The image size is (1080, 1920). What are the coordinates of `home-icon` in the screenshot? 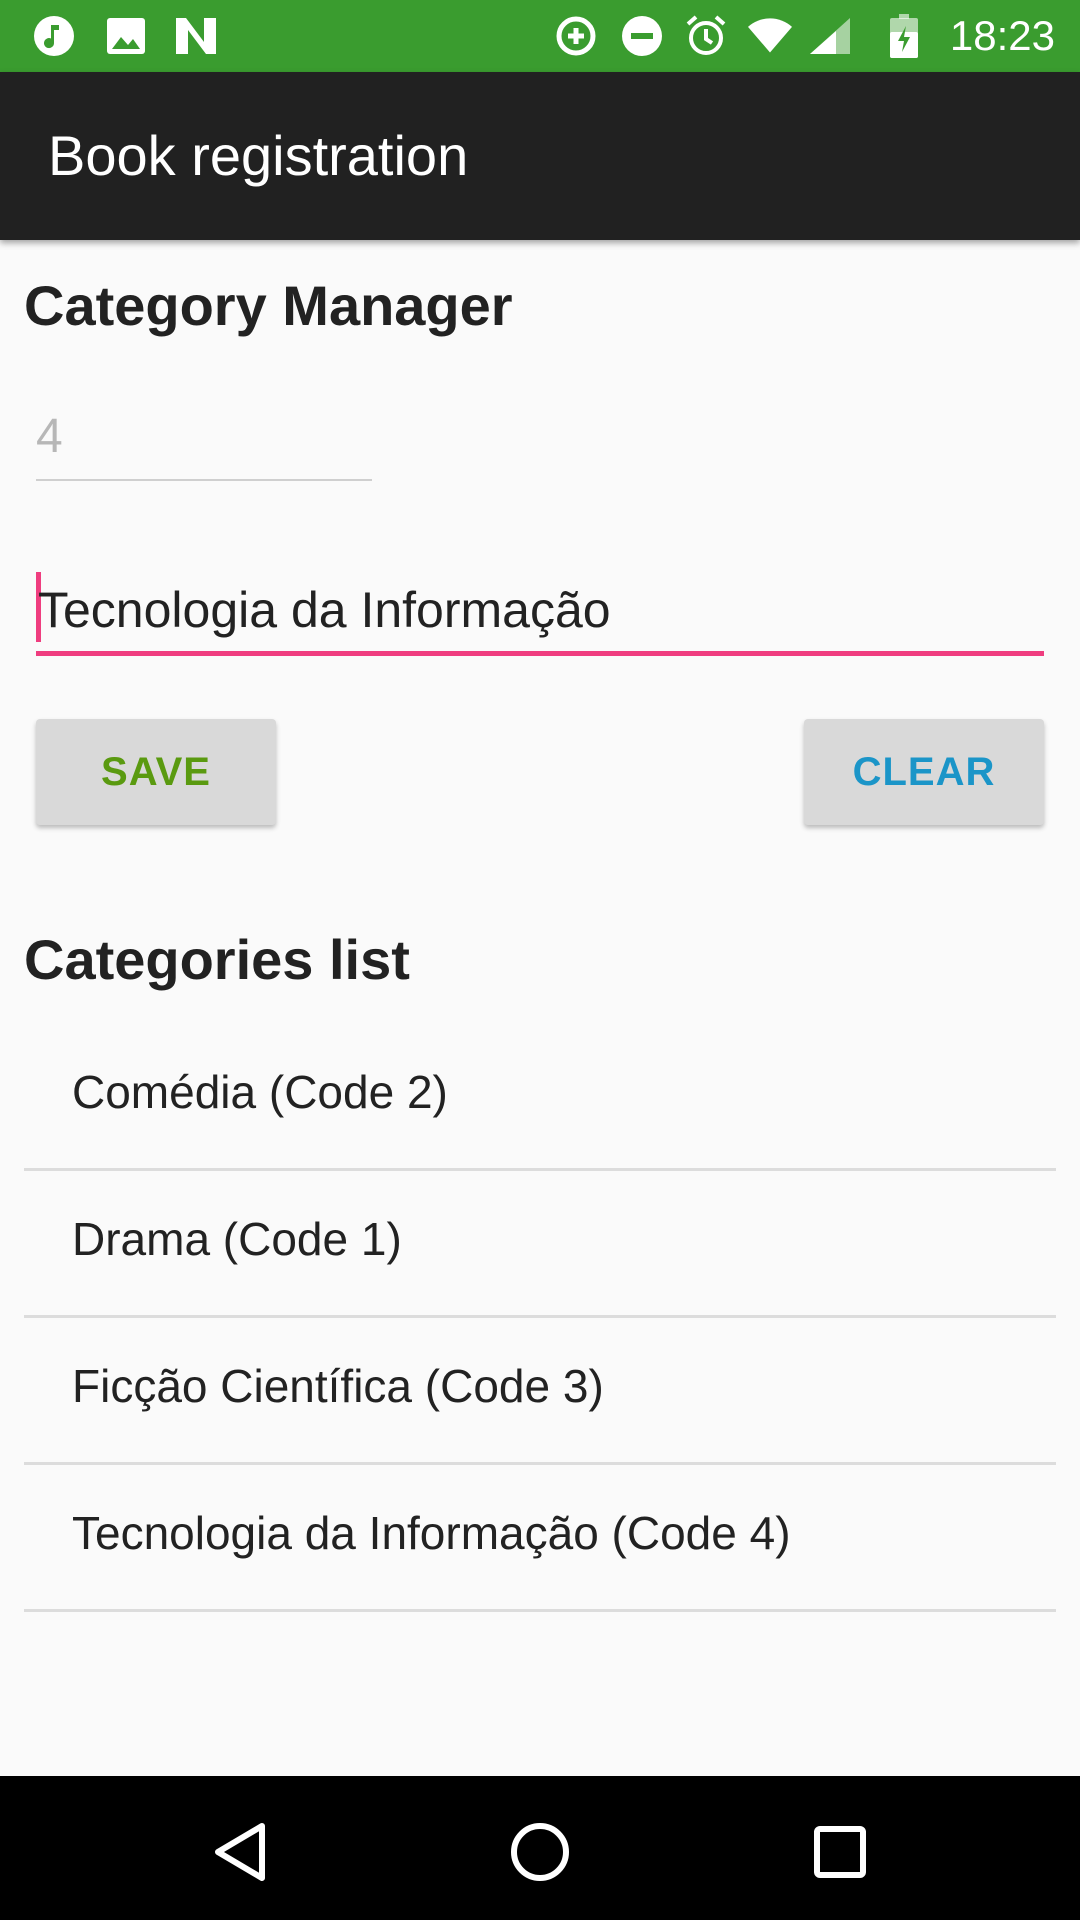 It's located at (540, 1852).